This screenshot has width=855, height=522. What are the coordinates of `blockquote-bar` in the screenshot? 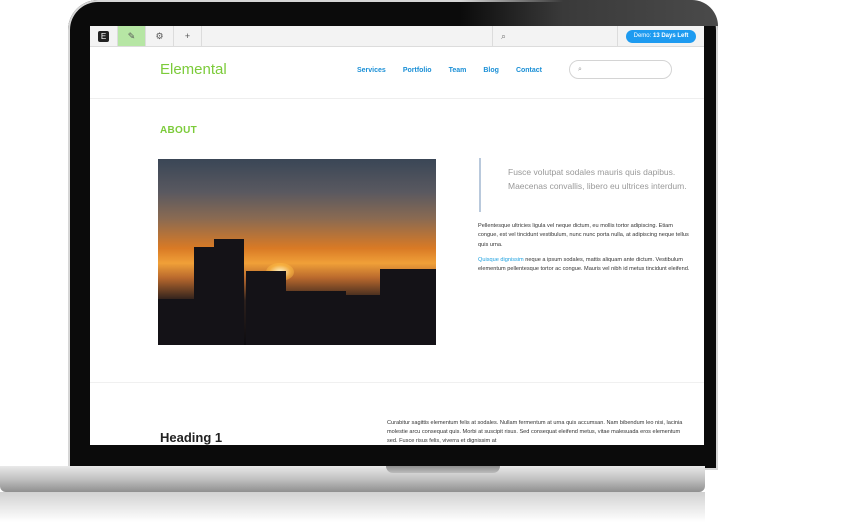 It's located at (480, 185).